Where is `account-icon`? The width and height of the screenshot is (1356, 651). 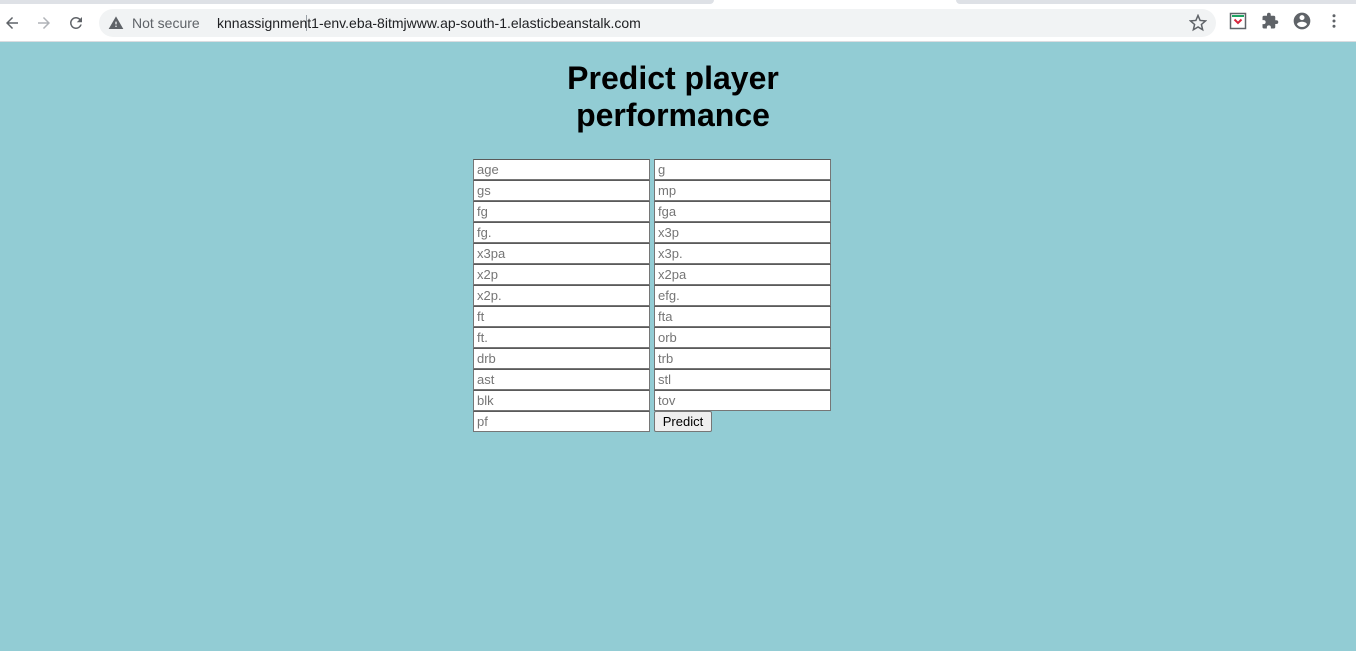
account-icon is located at coordinates (1302, 21).